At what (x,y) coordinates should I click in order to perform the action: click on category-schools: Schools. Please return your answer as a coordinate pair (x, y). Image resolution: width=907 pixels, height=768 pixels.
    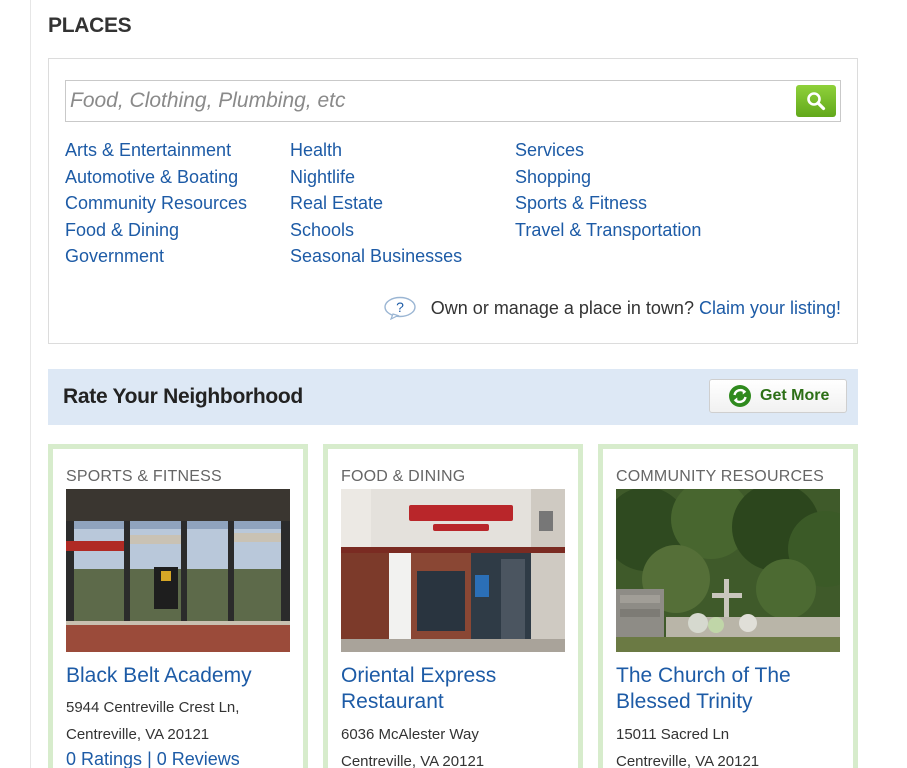
    Looking at the image, I should click on (405, 230).